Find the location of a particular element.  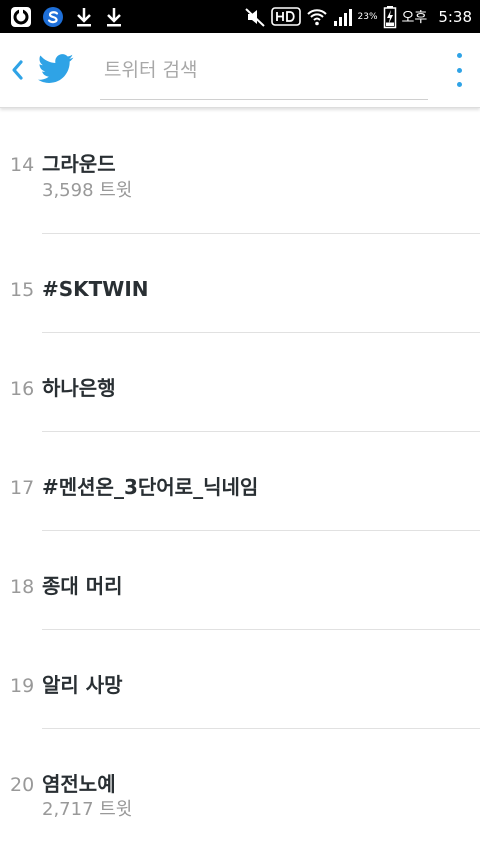

trend-name: 알리 사망 is located at coordinates (82, 685).